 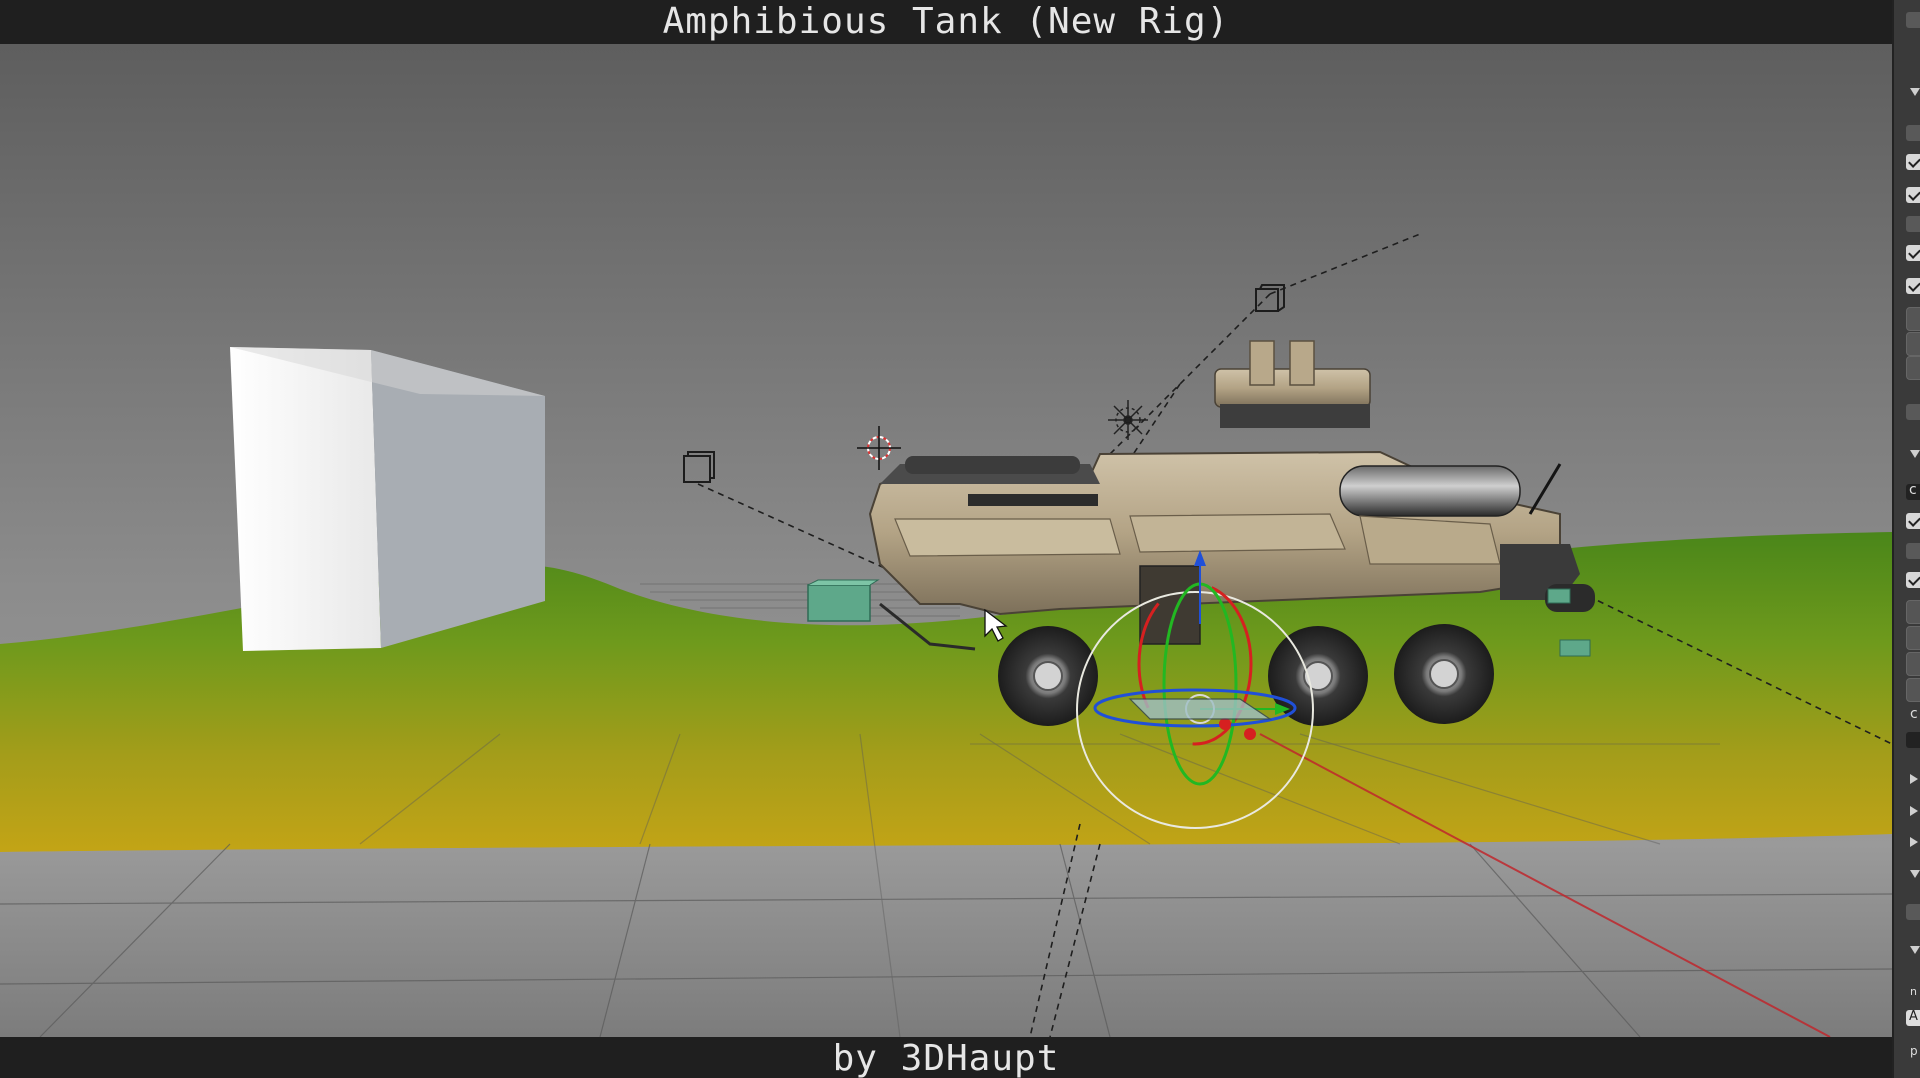 What do you see at coordinates (1914, 1051) in the screenshot?
I see `panel-letter: p` at bounding box center [1914, 1051].